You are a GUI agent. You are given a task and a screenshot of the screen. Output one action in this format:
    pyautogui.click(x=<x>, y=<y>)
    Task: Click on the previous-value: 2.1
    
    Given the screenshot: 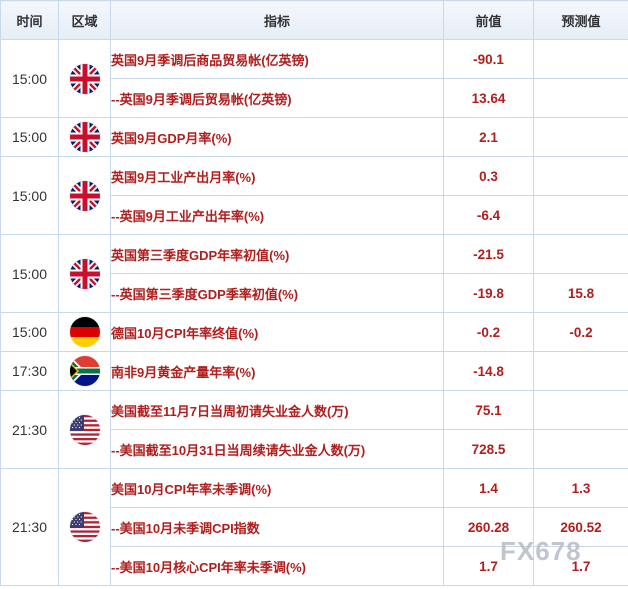 What is the action you would take?
    pyautogui.click(x=488, y=137)
    